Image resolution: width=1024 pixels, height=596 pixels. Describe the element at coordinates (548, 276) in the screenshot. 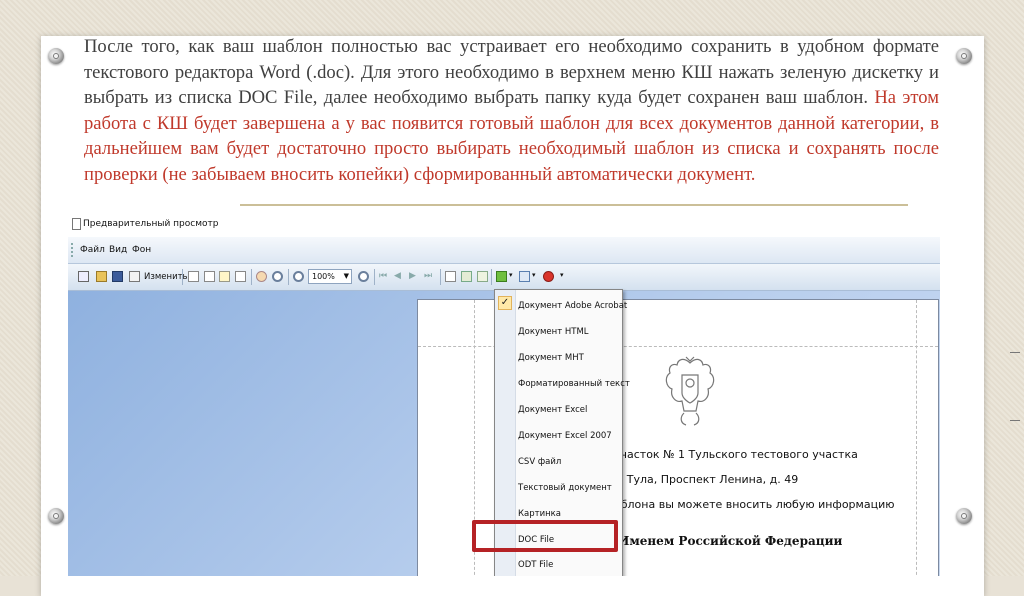

I see `close-preview-icon` at that location.